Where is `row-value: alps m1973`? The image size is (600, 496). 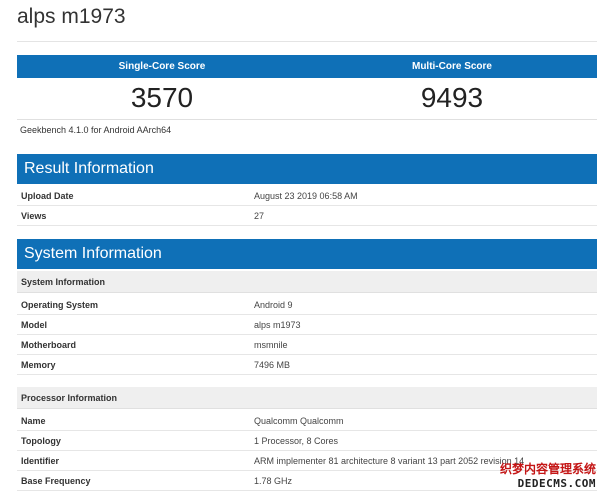 row-value: alps m1973 is located at coordinates (277, 325).